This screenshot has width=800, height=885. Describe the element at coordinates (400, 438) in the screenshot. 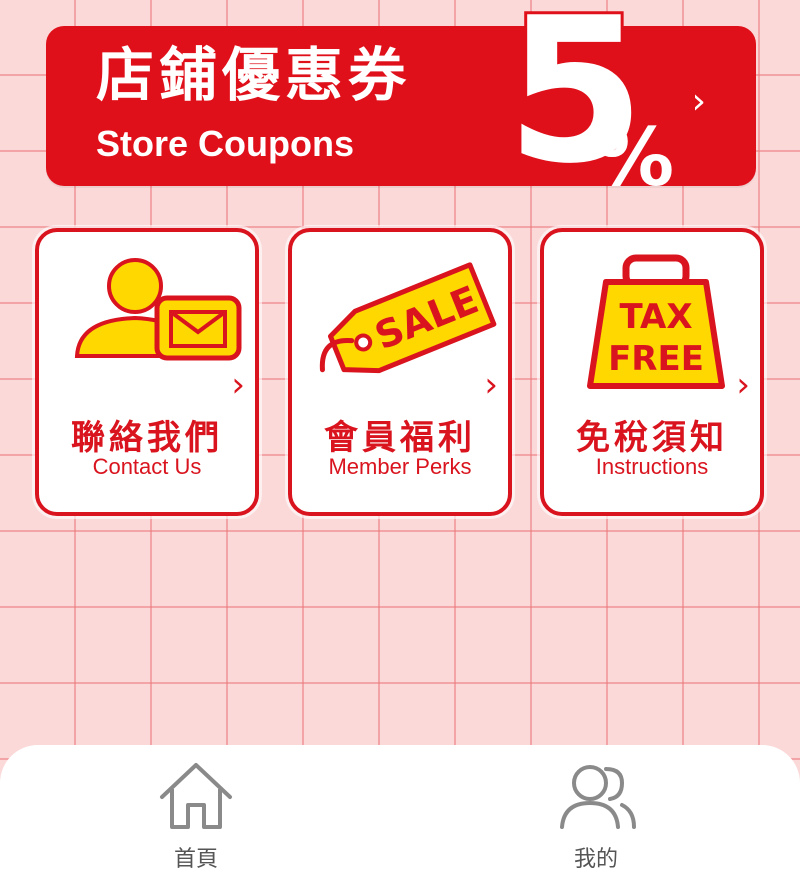

I see `card-title-zh: 會員福利` at that location.